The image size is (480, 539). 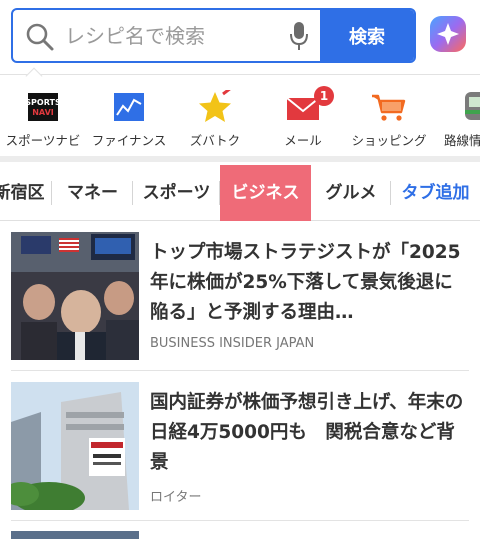 What do you see at coordinates (324, 96) in the screenshot?
I see `mail-unread-badge: 1` at bounding box center [324, 96].